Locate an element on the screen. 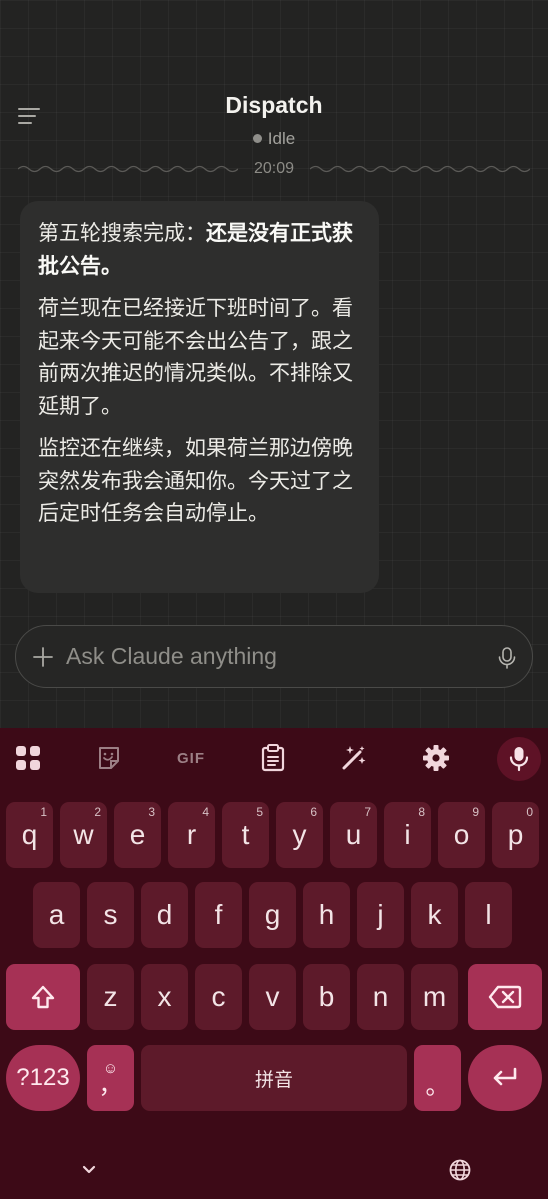  backspace-icon is located at coordinates (505, 997).